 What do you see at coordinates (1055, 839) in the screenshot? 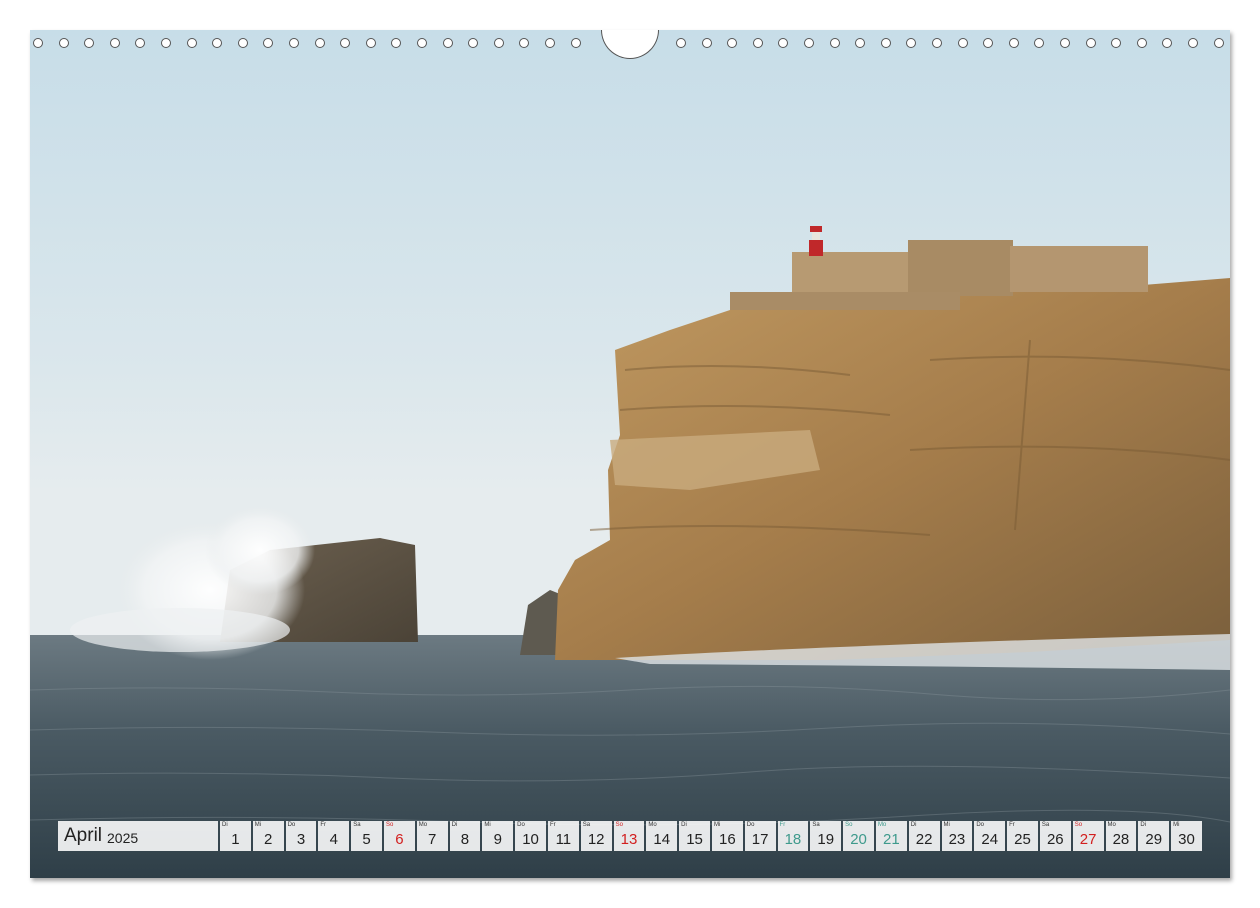
I see `day-number: 26` at bounding box center [1055, 839].